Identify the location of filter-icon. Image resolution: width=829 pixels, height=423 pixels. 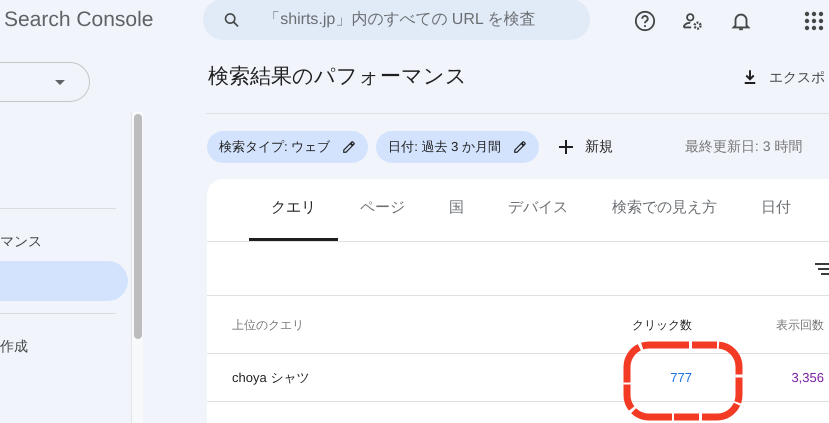
(822, 268).